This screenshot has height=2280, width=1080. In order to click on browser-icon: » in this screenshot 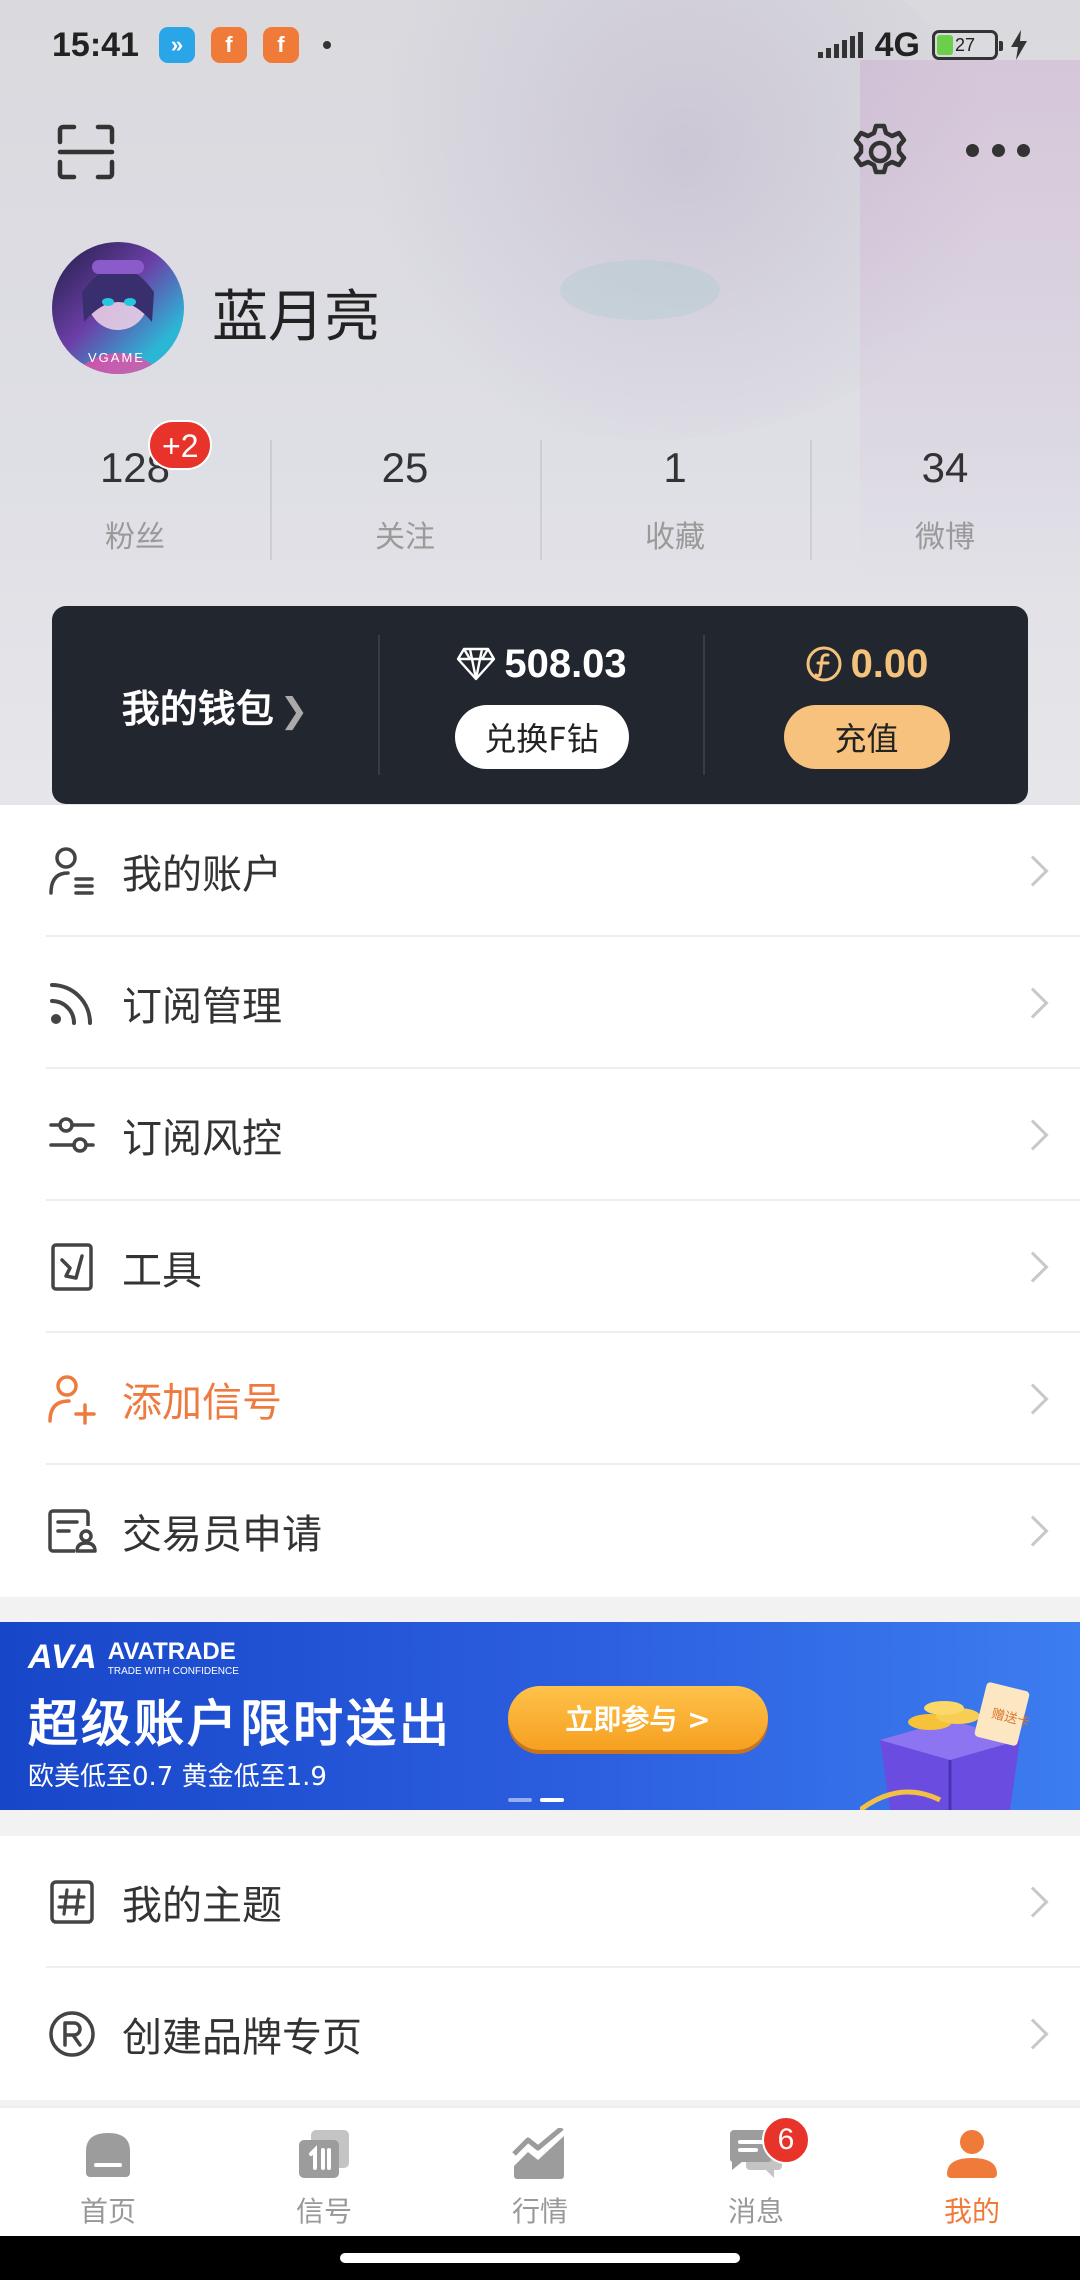, I will do `click(176, 45)`.